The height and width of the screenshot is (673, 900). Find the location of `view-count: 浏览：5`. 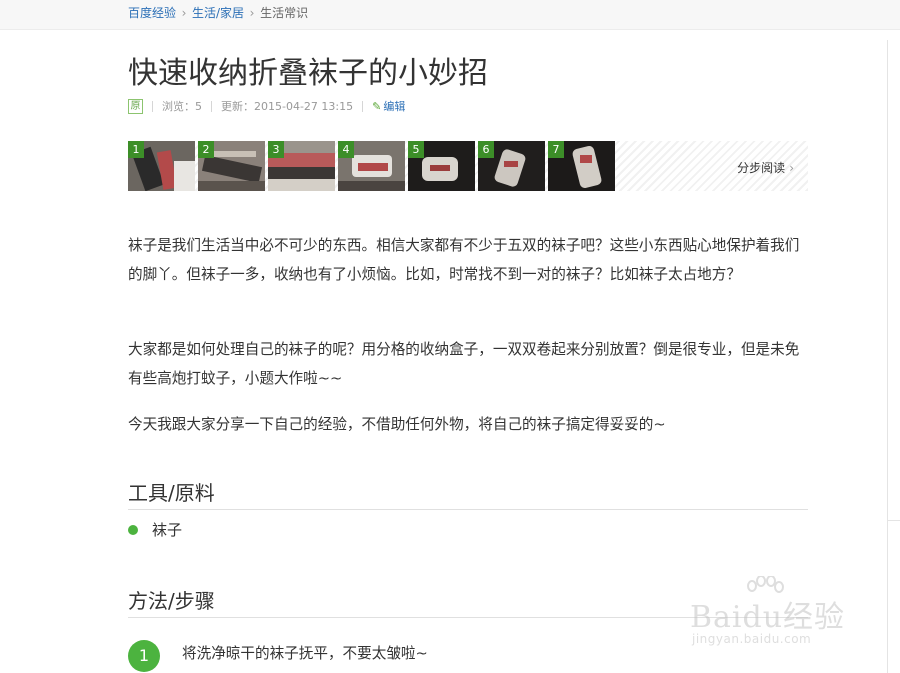

view-count: 浏览：5 is located at coordinates (182, 106).